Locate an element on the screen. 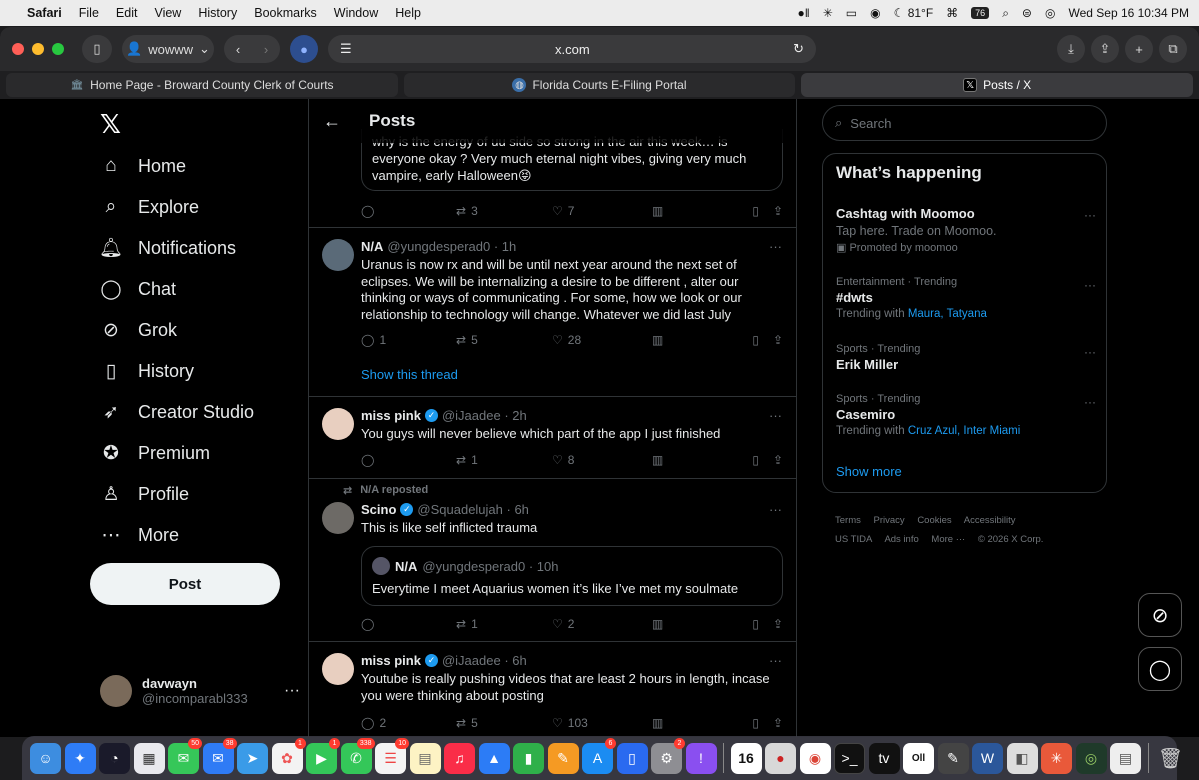  music-icon: ♫ is located at coordinates (459, 758).